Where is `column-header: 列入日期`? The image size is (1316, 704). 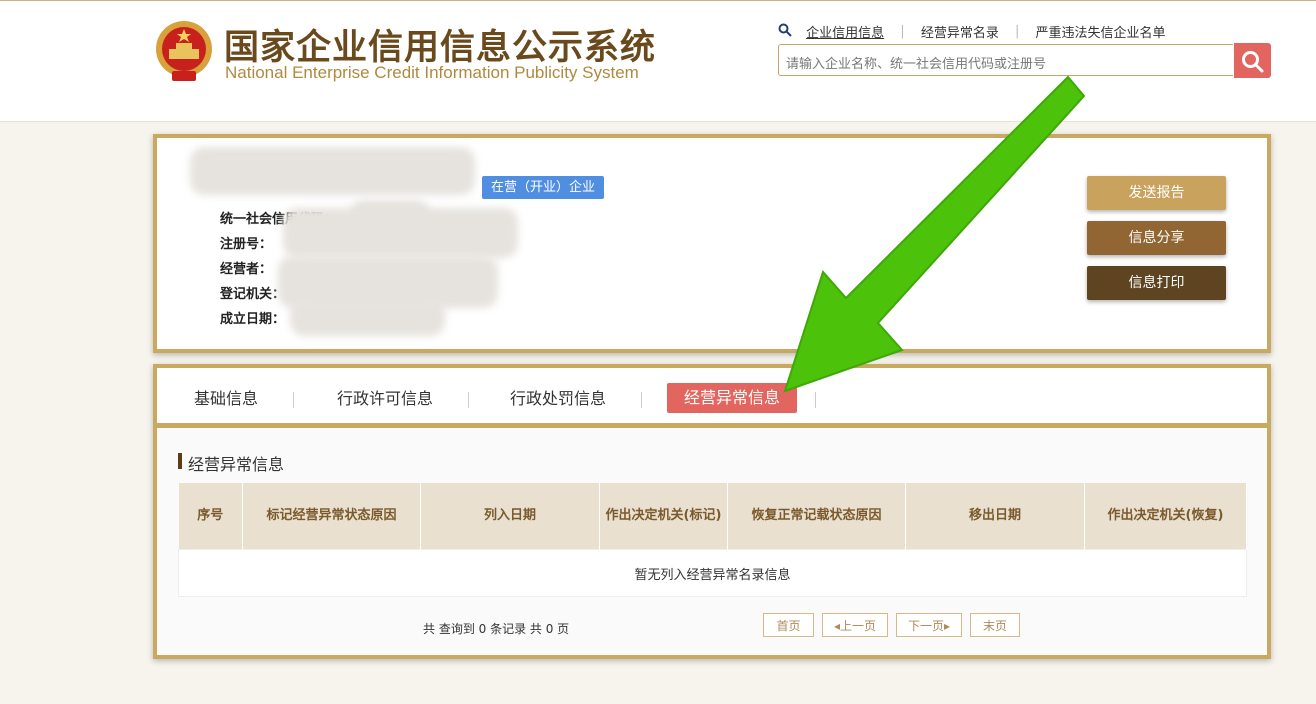
column-header: 列入日期 is located at coordinates (510, 516).